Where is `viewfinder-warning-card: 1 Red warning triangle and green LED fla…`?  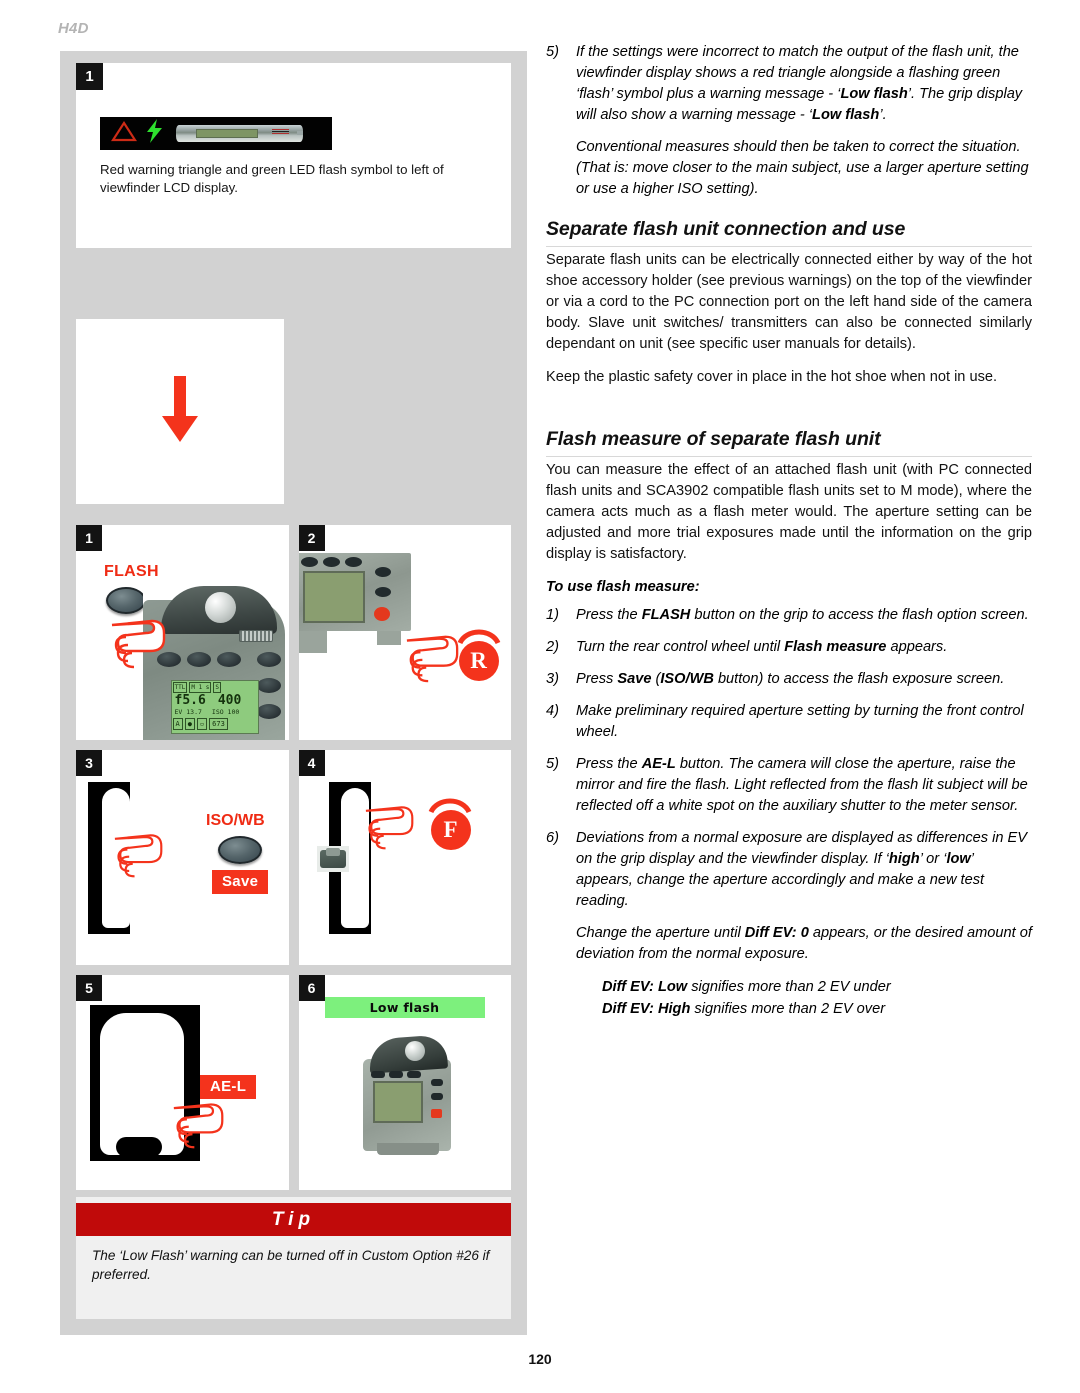 viewfinder-warning-card: 1 Red warning triangle and green LED fla… is located at coordinates (293, 155).